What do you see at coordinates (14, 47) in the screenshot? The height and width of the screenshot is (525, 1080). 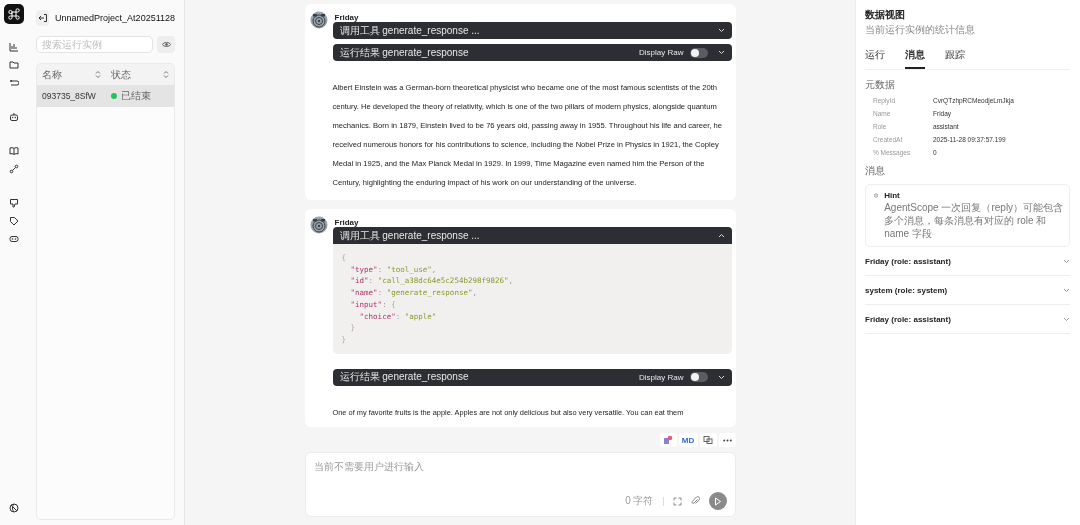 I see `bar-chart-icon` at bounding box center [14, 47].